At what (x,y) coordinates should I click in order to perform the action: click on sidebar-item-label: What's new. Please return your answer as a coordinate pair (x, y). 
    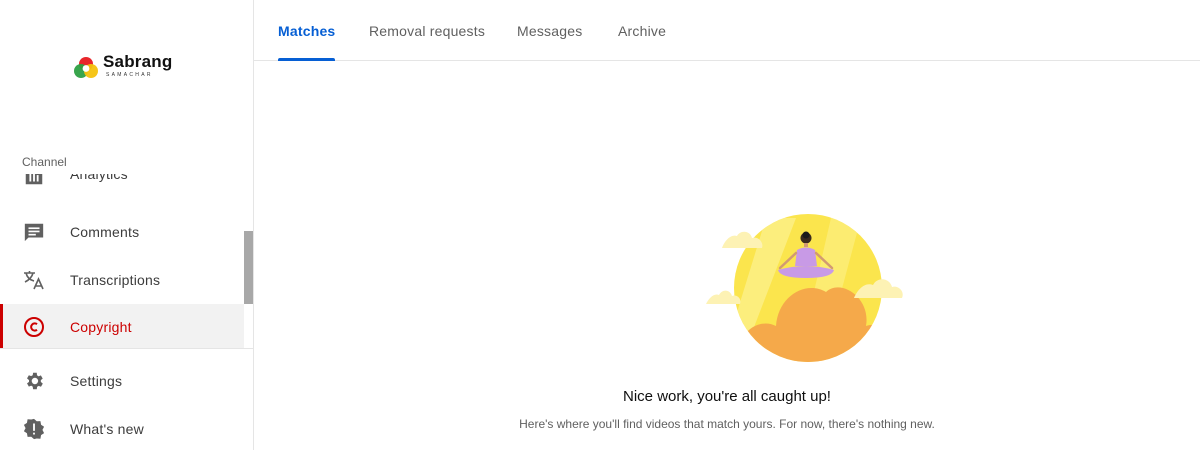
    Looking at the image, I should click on (107, 429).